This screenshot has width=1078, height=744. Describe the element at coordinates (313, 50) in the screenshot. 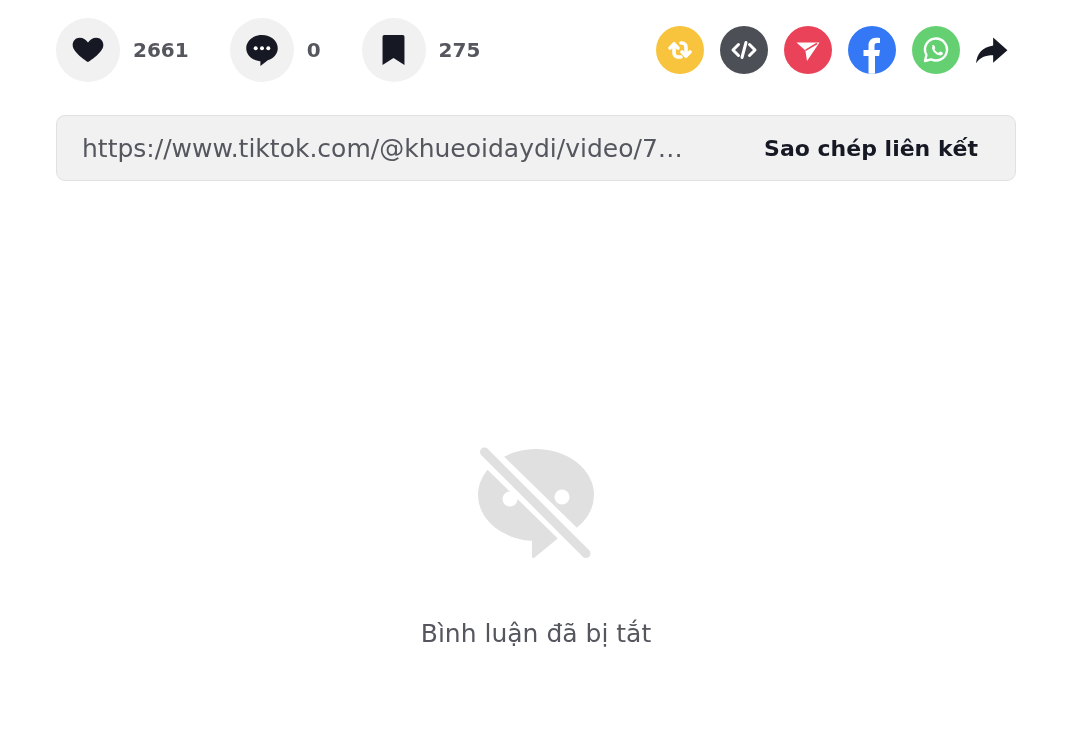

I see `comment-count: 0` at that location.